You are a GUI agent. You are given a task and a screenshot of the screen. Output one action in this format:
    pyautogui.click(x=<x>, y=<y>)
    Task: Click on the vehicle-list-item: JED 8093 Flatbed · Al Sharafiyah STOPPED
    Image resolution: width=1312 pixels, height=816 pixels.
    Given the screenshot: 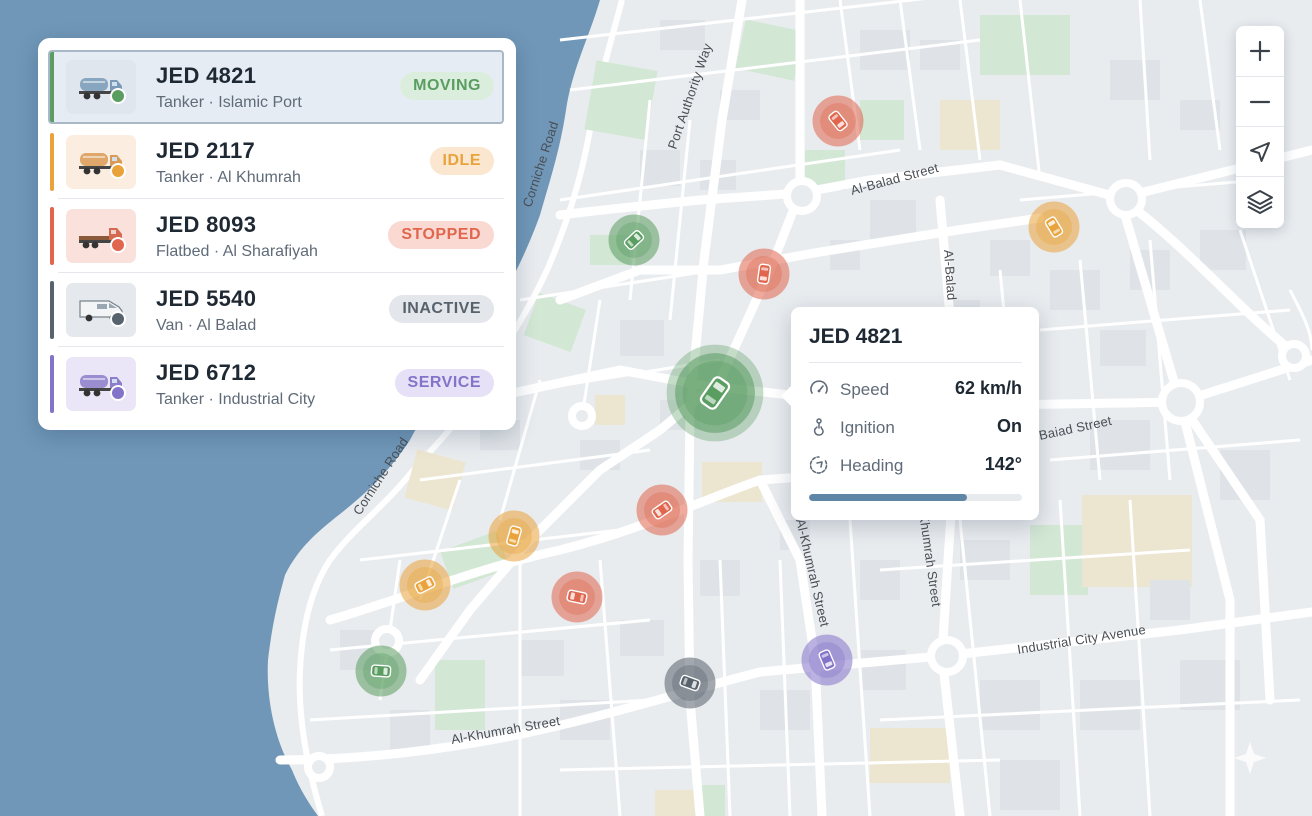 What is the action you would take?
    pyautogui.click(x=276, y=236)
    